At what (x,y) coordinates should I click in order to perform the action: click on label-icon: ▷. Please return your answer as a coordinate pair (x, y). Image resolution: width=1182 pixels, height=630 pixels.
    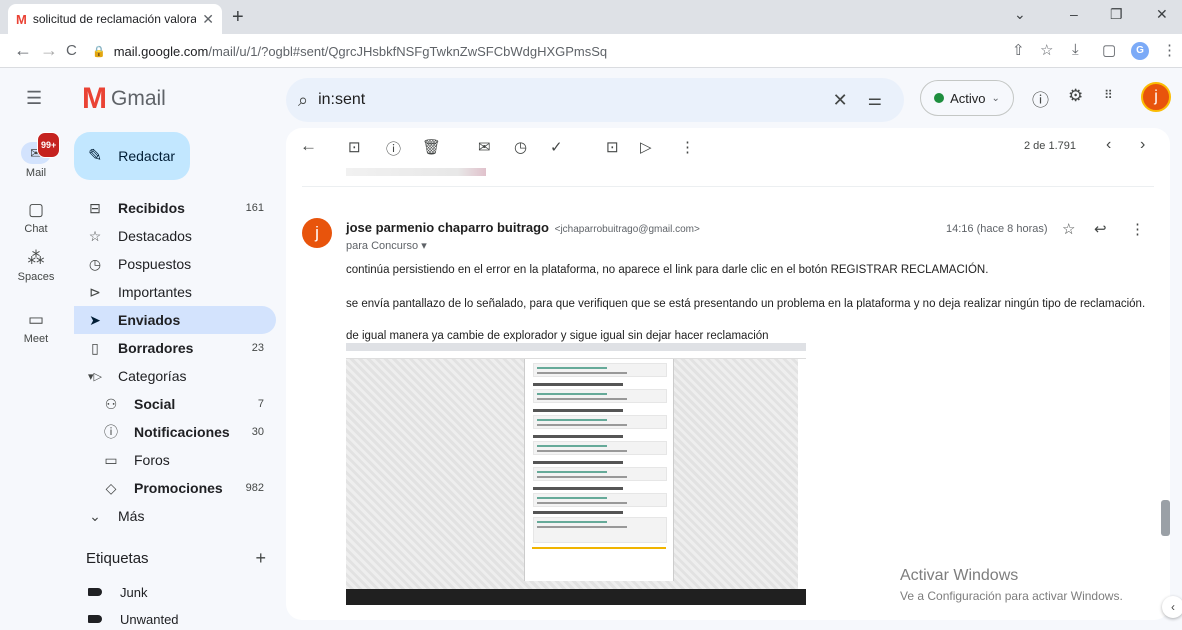
    Looking at the image, I should click on (646, 147).